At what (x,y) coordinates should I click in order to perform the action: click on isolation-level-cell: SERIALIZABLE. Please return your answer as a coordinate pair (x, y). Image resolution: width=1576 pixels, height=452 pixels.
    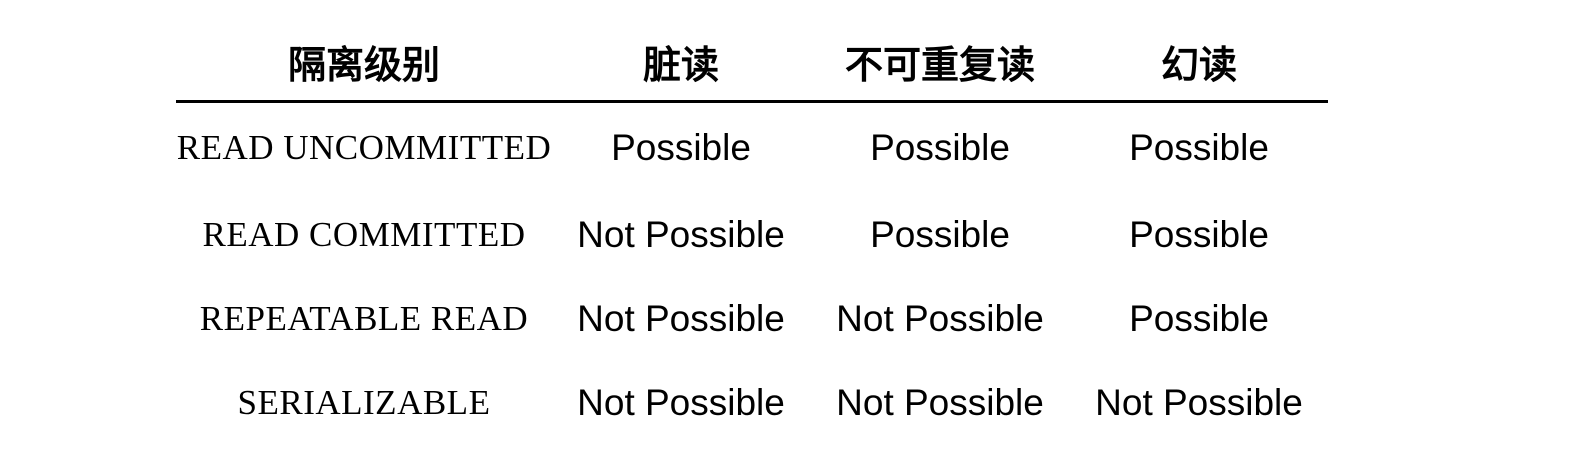
    Looking at the image, I should click on (364, 402).